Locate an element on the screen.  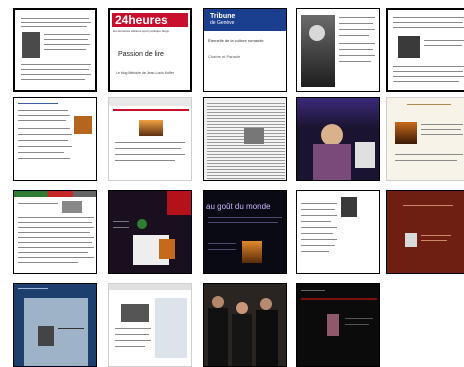
thumbnail-r2c5 is located at coordinates (425, 139).